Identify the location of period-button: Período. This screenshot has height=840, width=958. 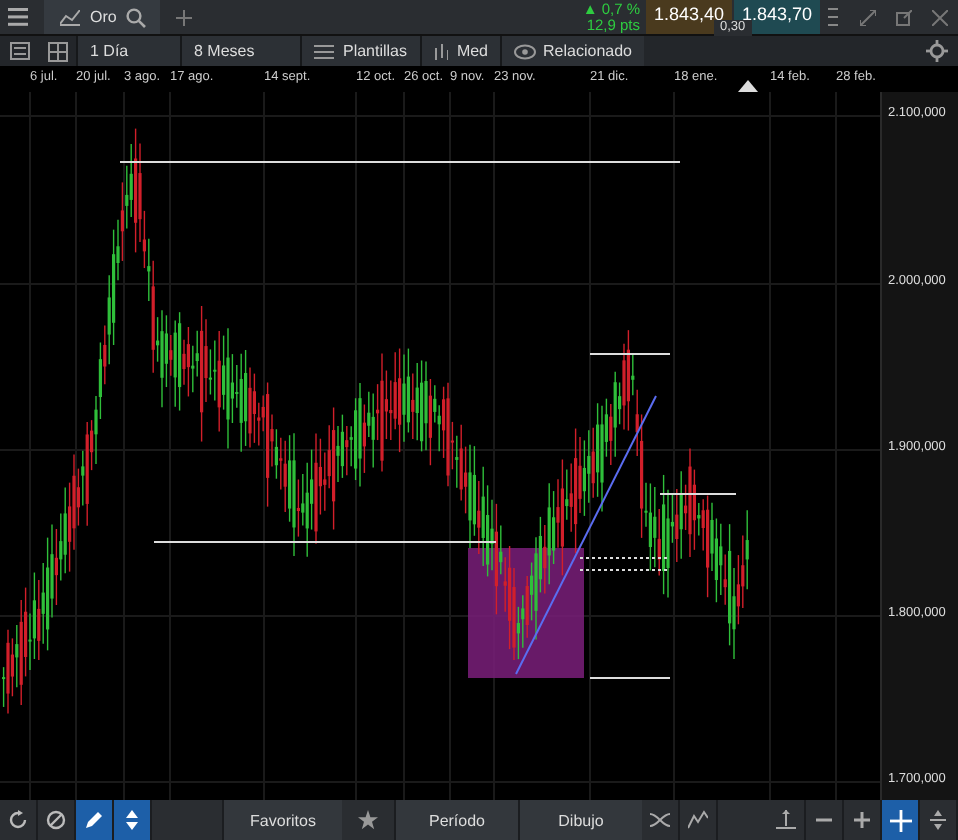
(456, 820).